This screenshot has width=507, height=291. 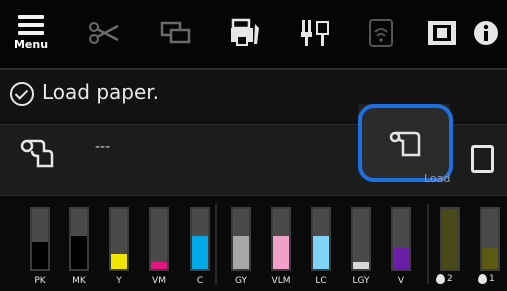 I want to click on cut-sheet-icon, so click(x=482, y=159).